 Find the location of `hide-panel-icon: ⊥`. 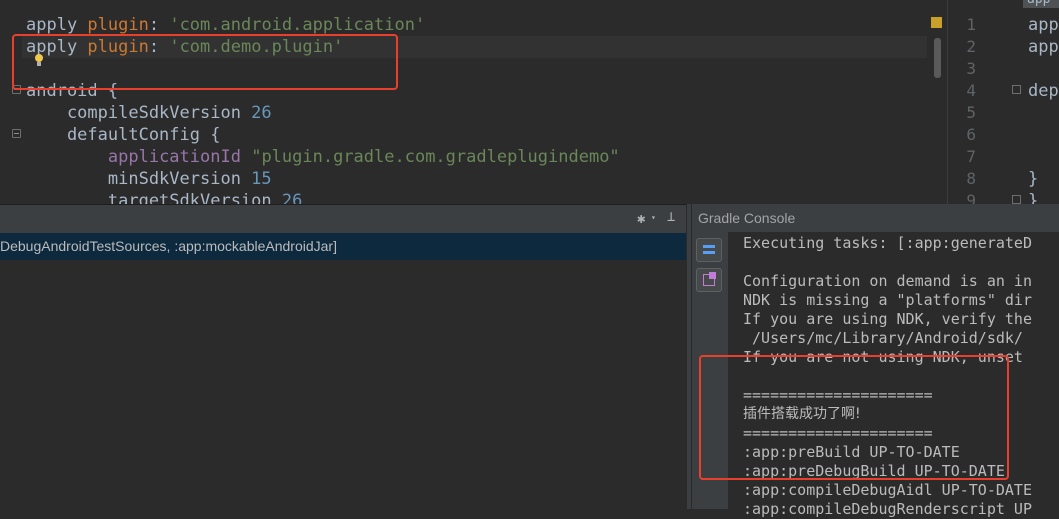

hide-panel-icon: ⊥ is located at coordinates (671, 217).